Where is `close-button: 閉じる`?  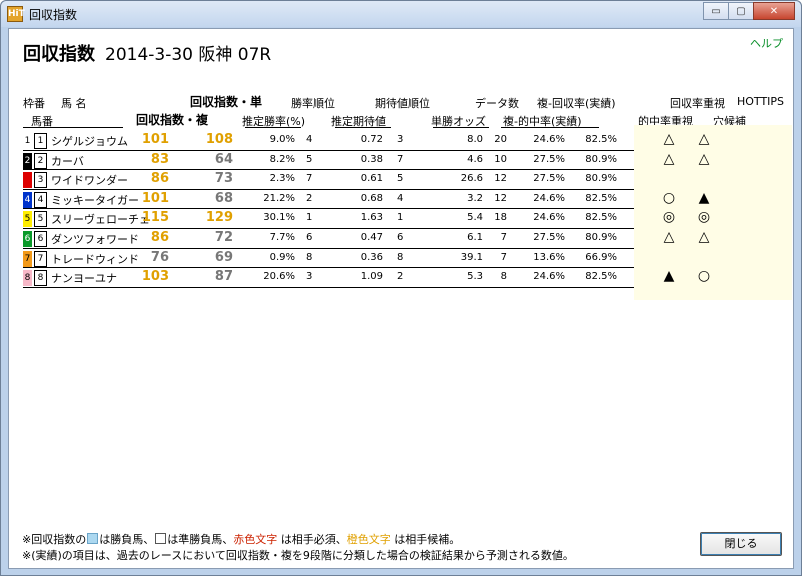
close-button: 閉じる is located at coordinates (741, 544).